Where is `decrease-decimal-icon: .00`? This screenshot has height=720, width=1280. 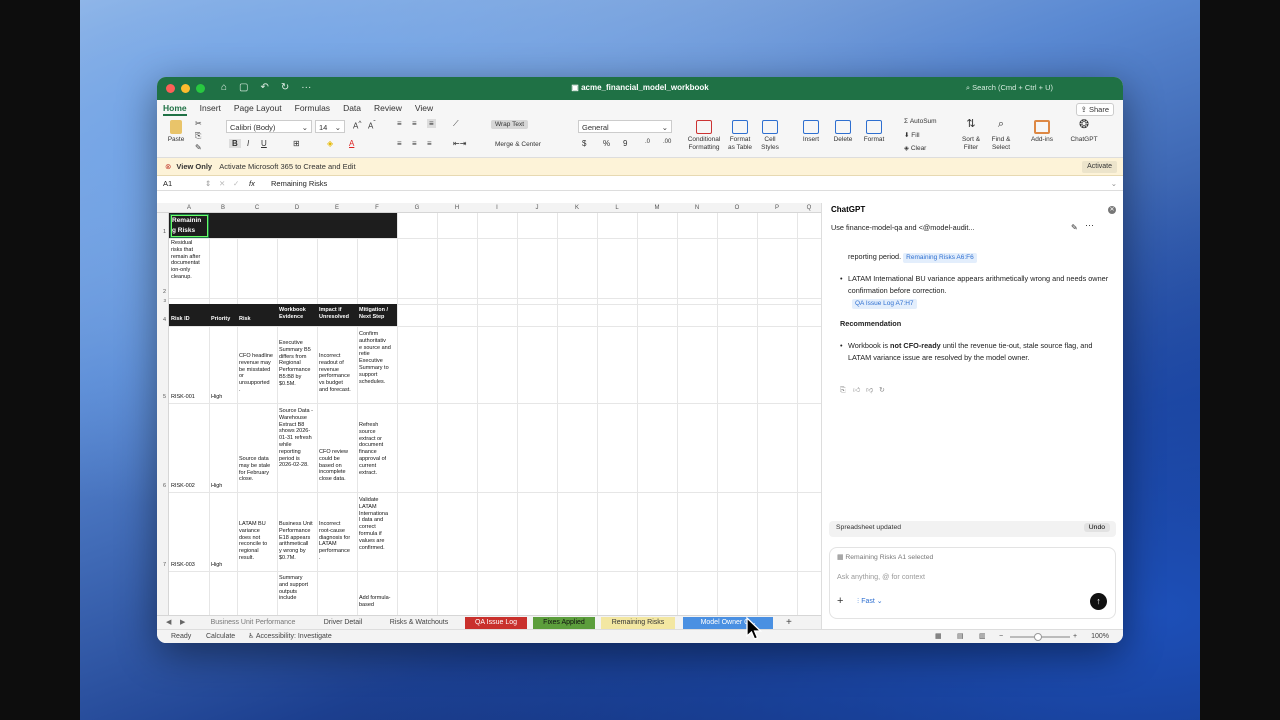 decrease-decimal-icon: .00 is located at coordinates (667, 142).